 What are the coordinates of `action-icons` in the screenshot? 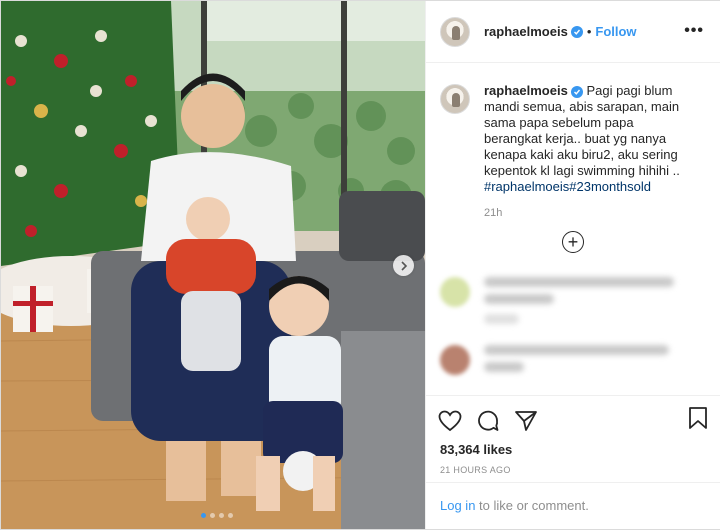 It's located at (573, 416).